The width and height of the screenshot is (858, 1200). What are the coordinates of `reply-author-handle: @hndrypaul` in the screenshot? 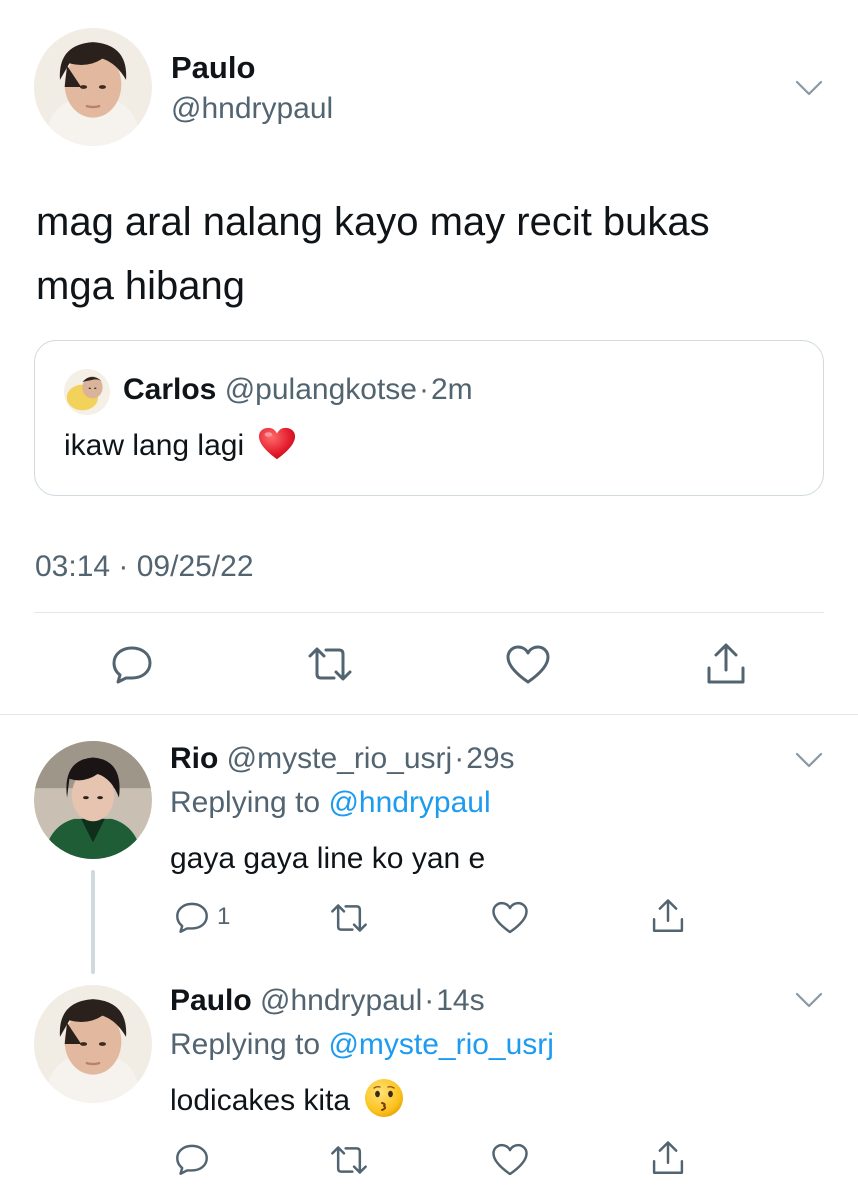 It's located at (341, 1000).